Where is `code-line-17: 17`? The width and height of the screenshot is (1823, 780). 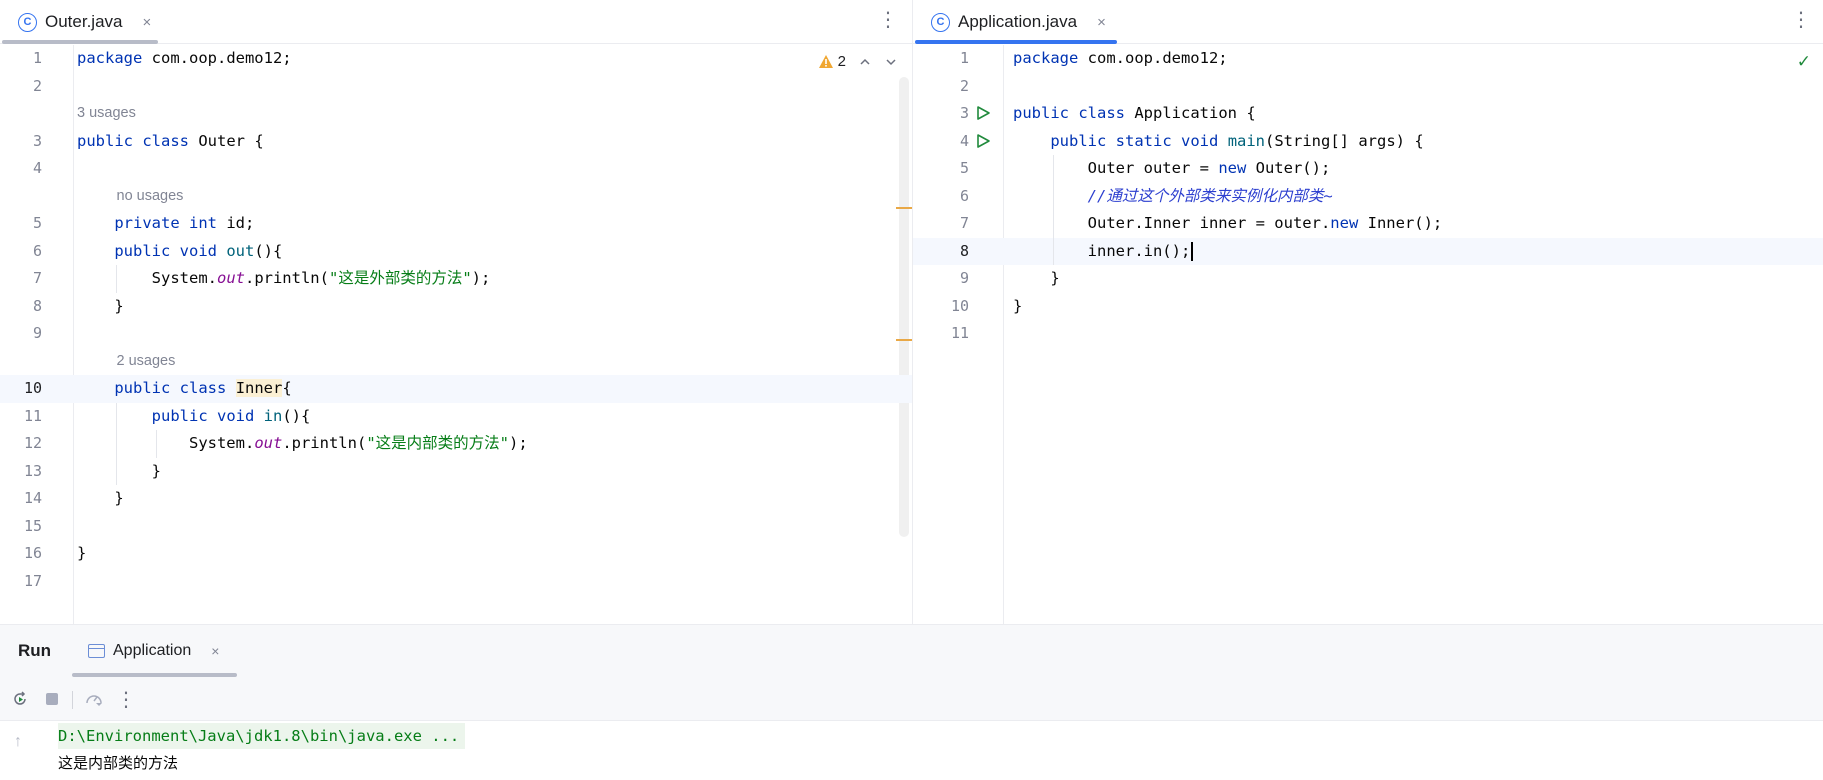
code-line-17: 17 is located at coordinates (456, 582).